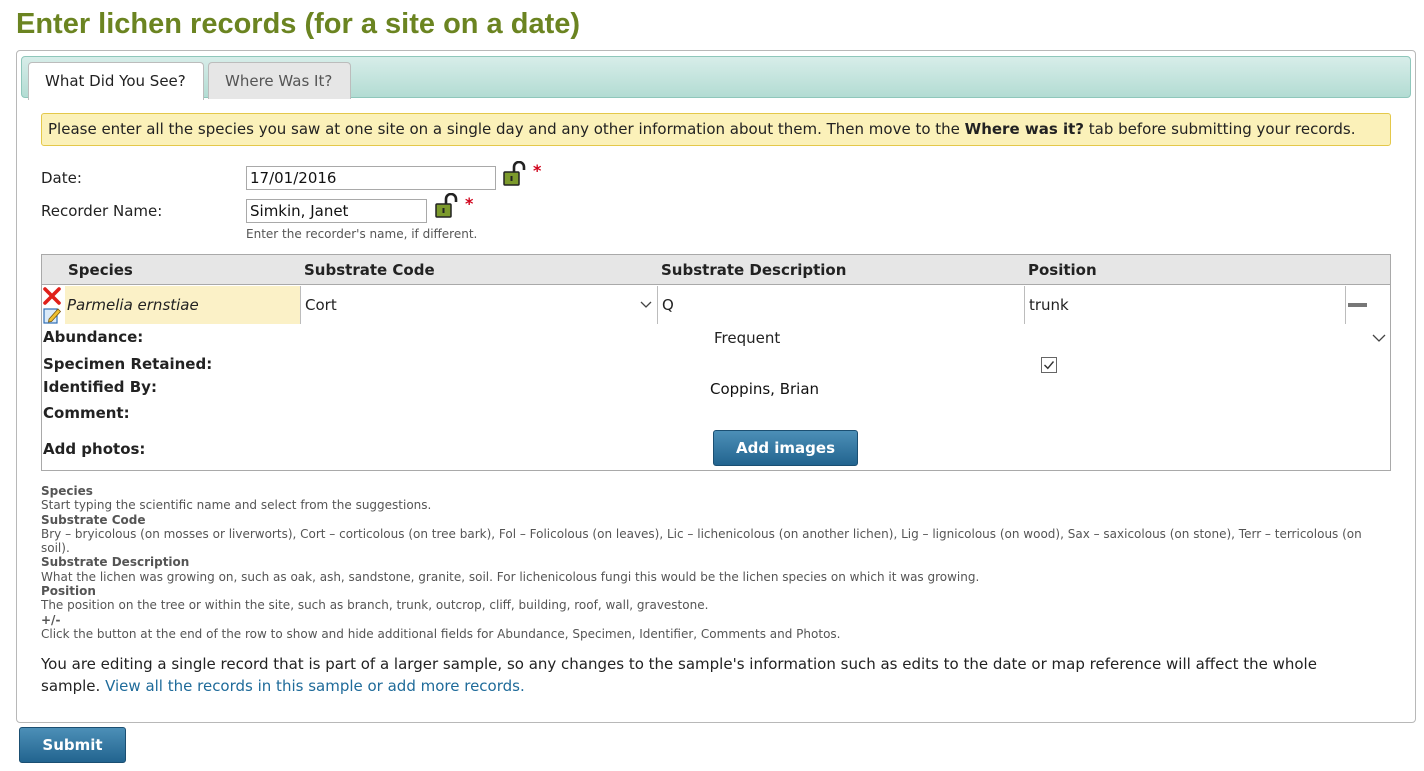 The image size is (1424, 771). I want to click on date-required-mark: *, so click(537, 170).